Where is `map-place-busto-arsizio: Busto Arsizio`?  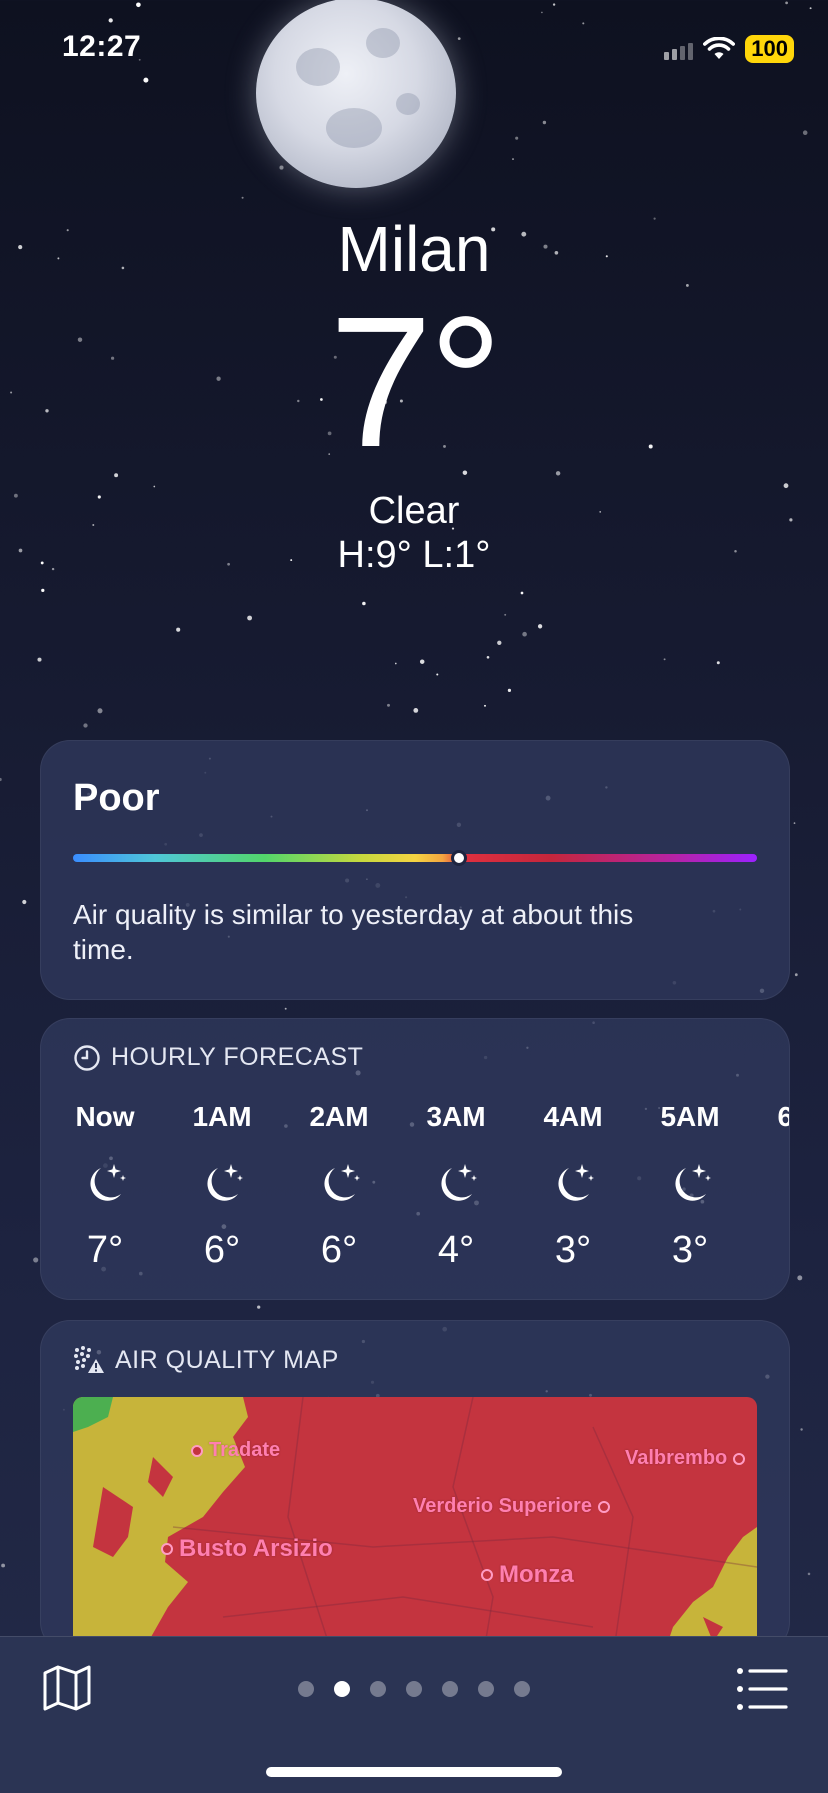
map-place-busto-arsizio: Busto Arsizio is located at coordinates (247, 1549).